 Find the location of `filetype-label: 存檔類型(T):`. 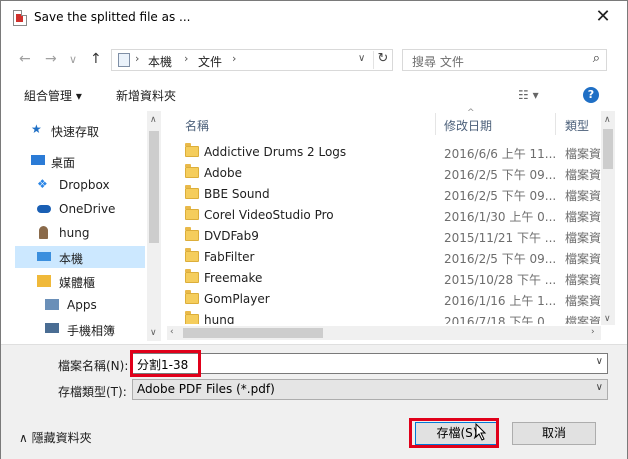

filetype-label: 存檔類型(T): is located at coordinates (92, 392).